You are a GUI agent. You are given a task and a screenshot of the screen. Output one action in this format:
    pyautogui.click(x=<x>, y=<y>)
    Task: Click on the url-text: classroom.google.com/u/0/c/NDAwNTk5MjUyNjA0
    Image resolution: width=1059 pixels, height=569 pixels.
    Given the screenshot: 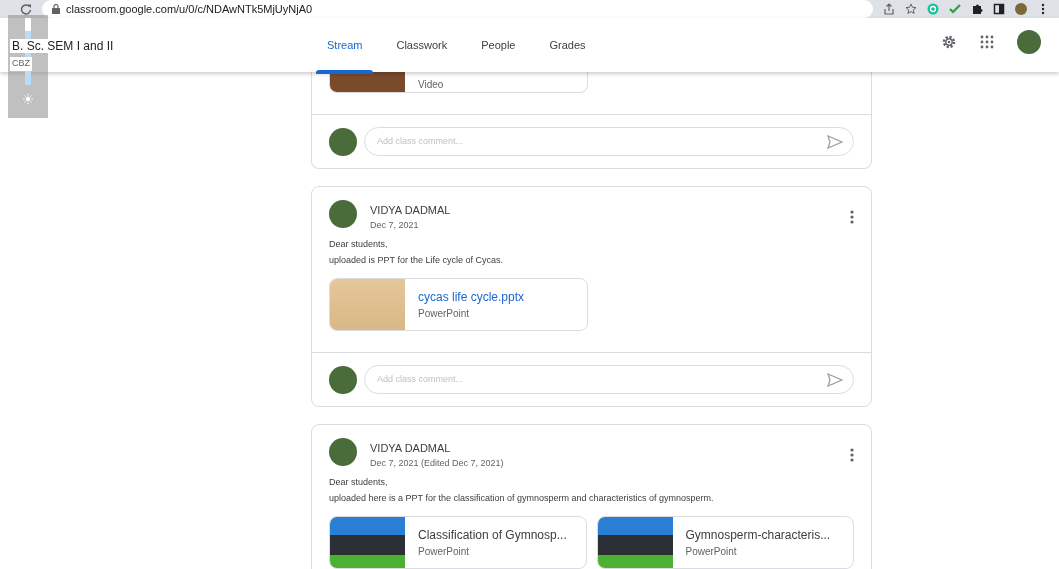 What is the action you would take?
    pyautogui.click(x=189, y=9)
    